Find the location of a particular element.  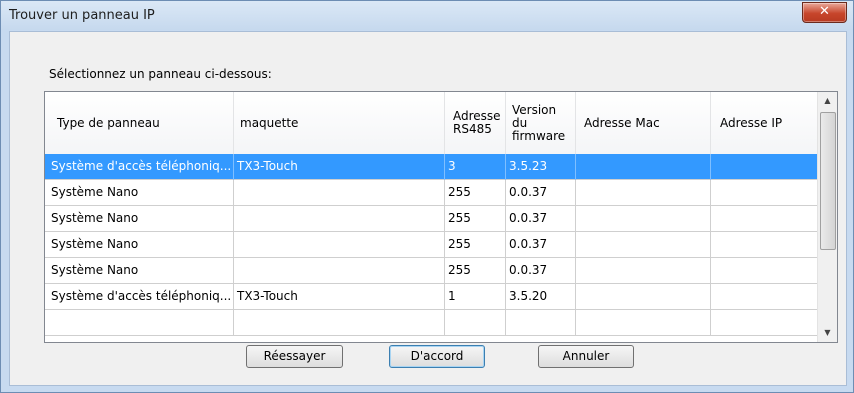

window-title: Trouver un panneau IP is located at coordinates (82, 15).